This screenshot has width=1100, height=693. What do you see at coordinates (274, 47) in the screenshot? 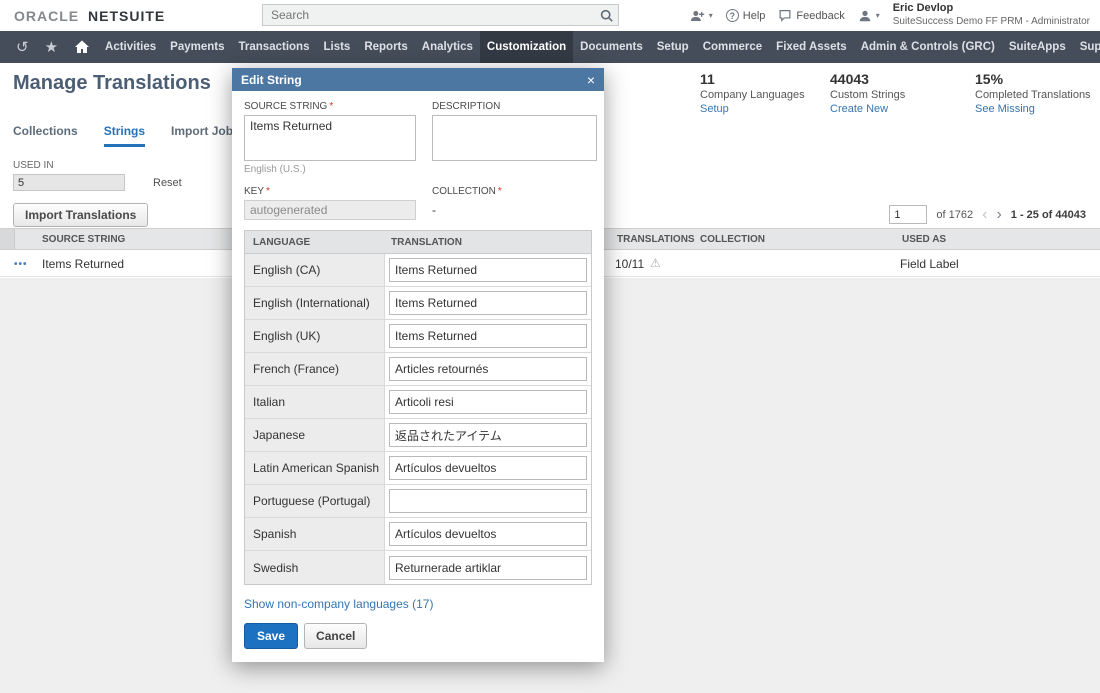
I see `nav-item-transactions: Transactions` at bounding box center [274, 47].